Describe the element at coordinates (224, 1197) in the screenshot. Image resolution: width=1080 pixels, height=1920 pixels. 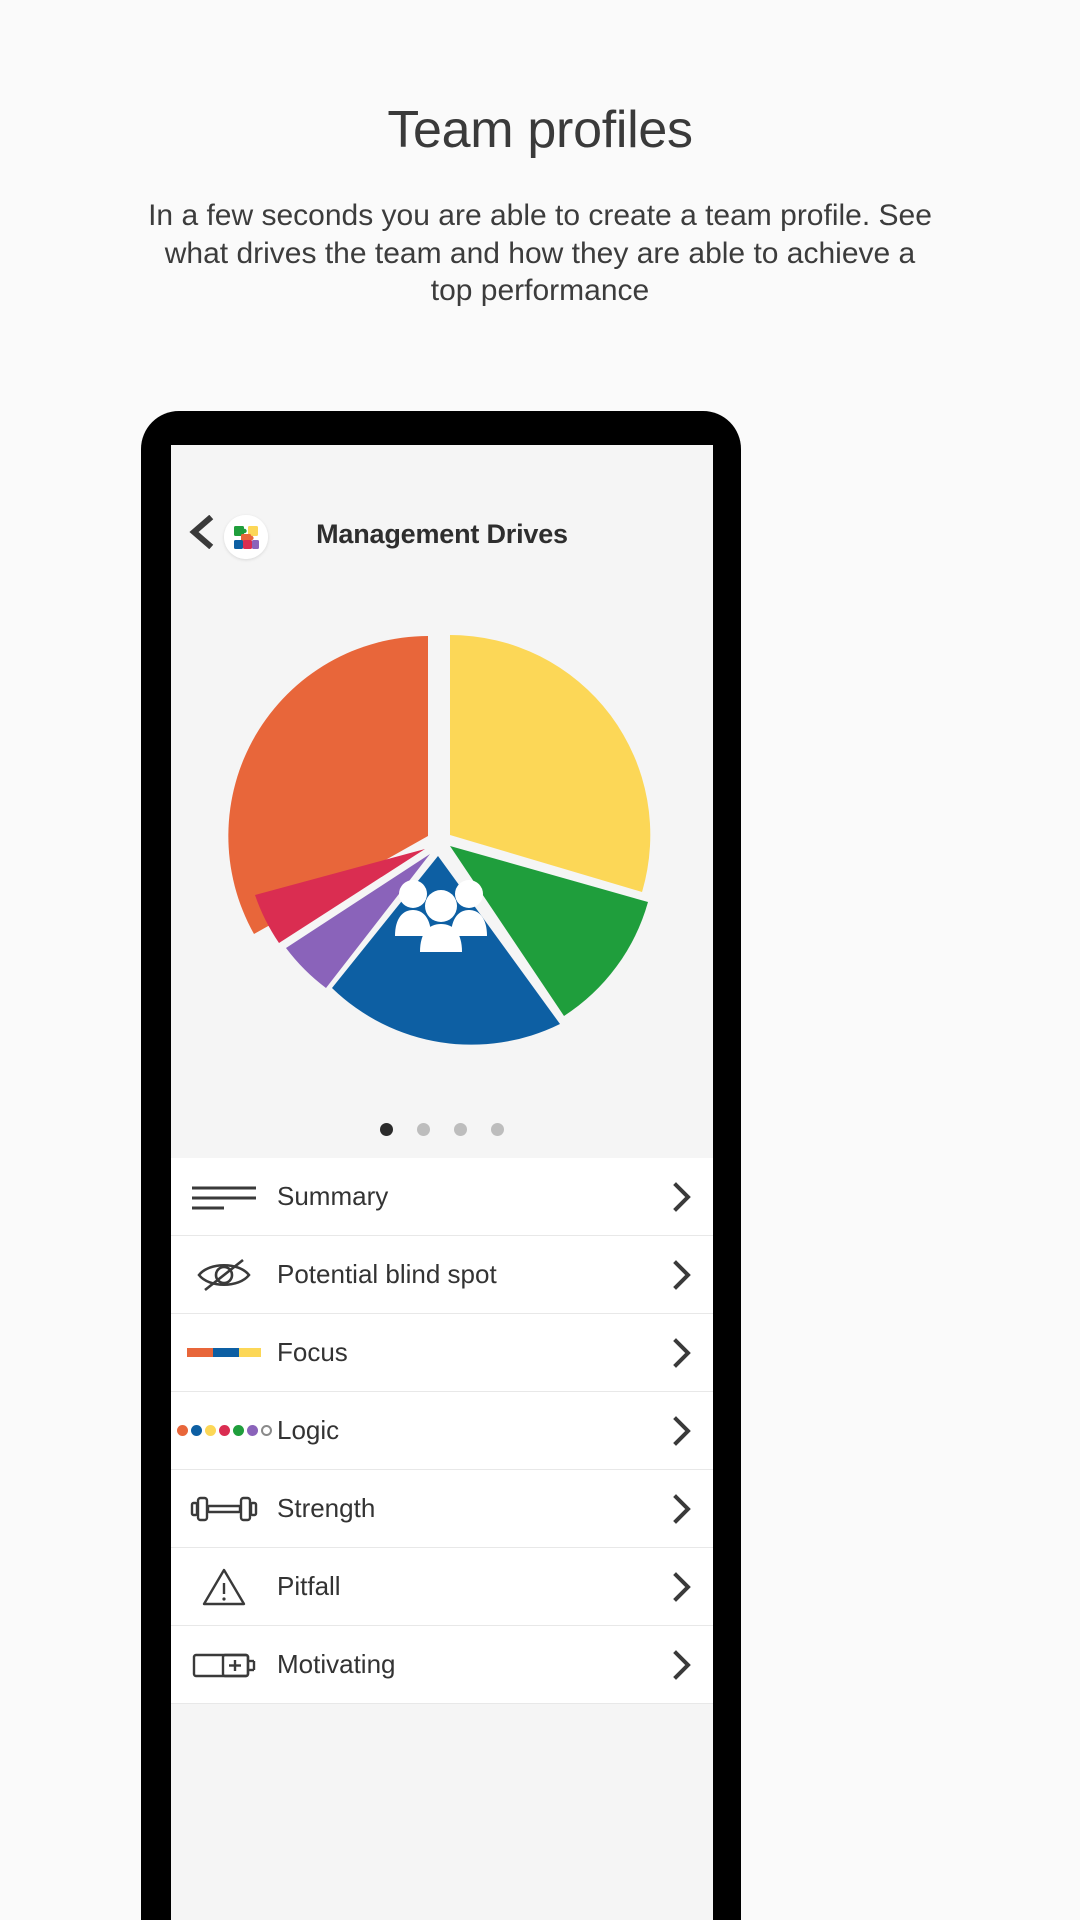
I see `lines-summary-icon` at that location.